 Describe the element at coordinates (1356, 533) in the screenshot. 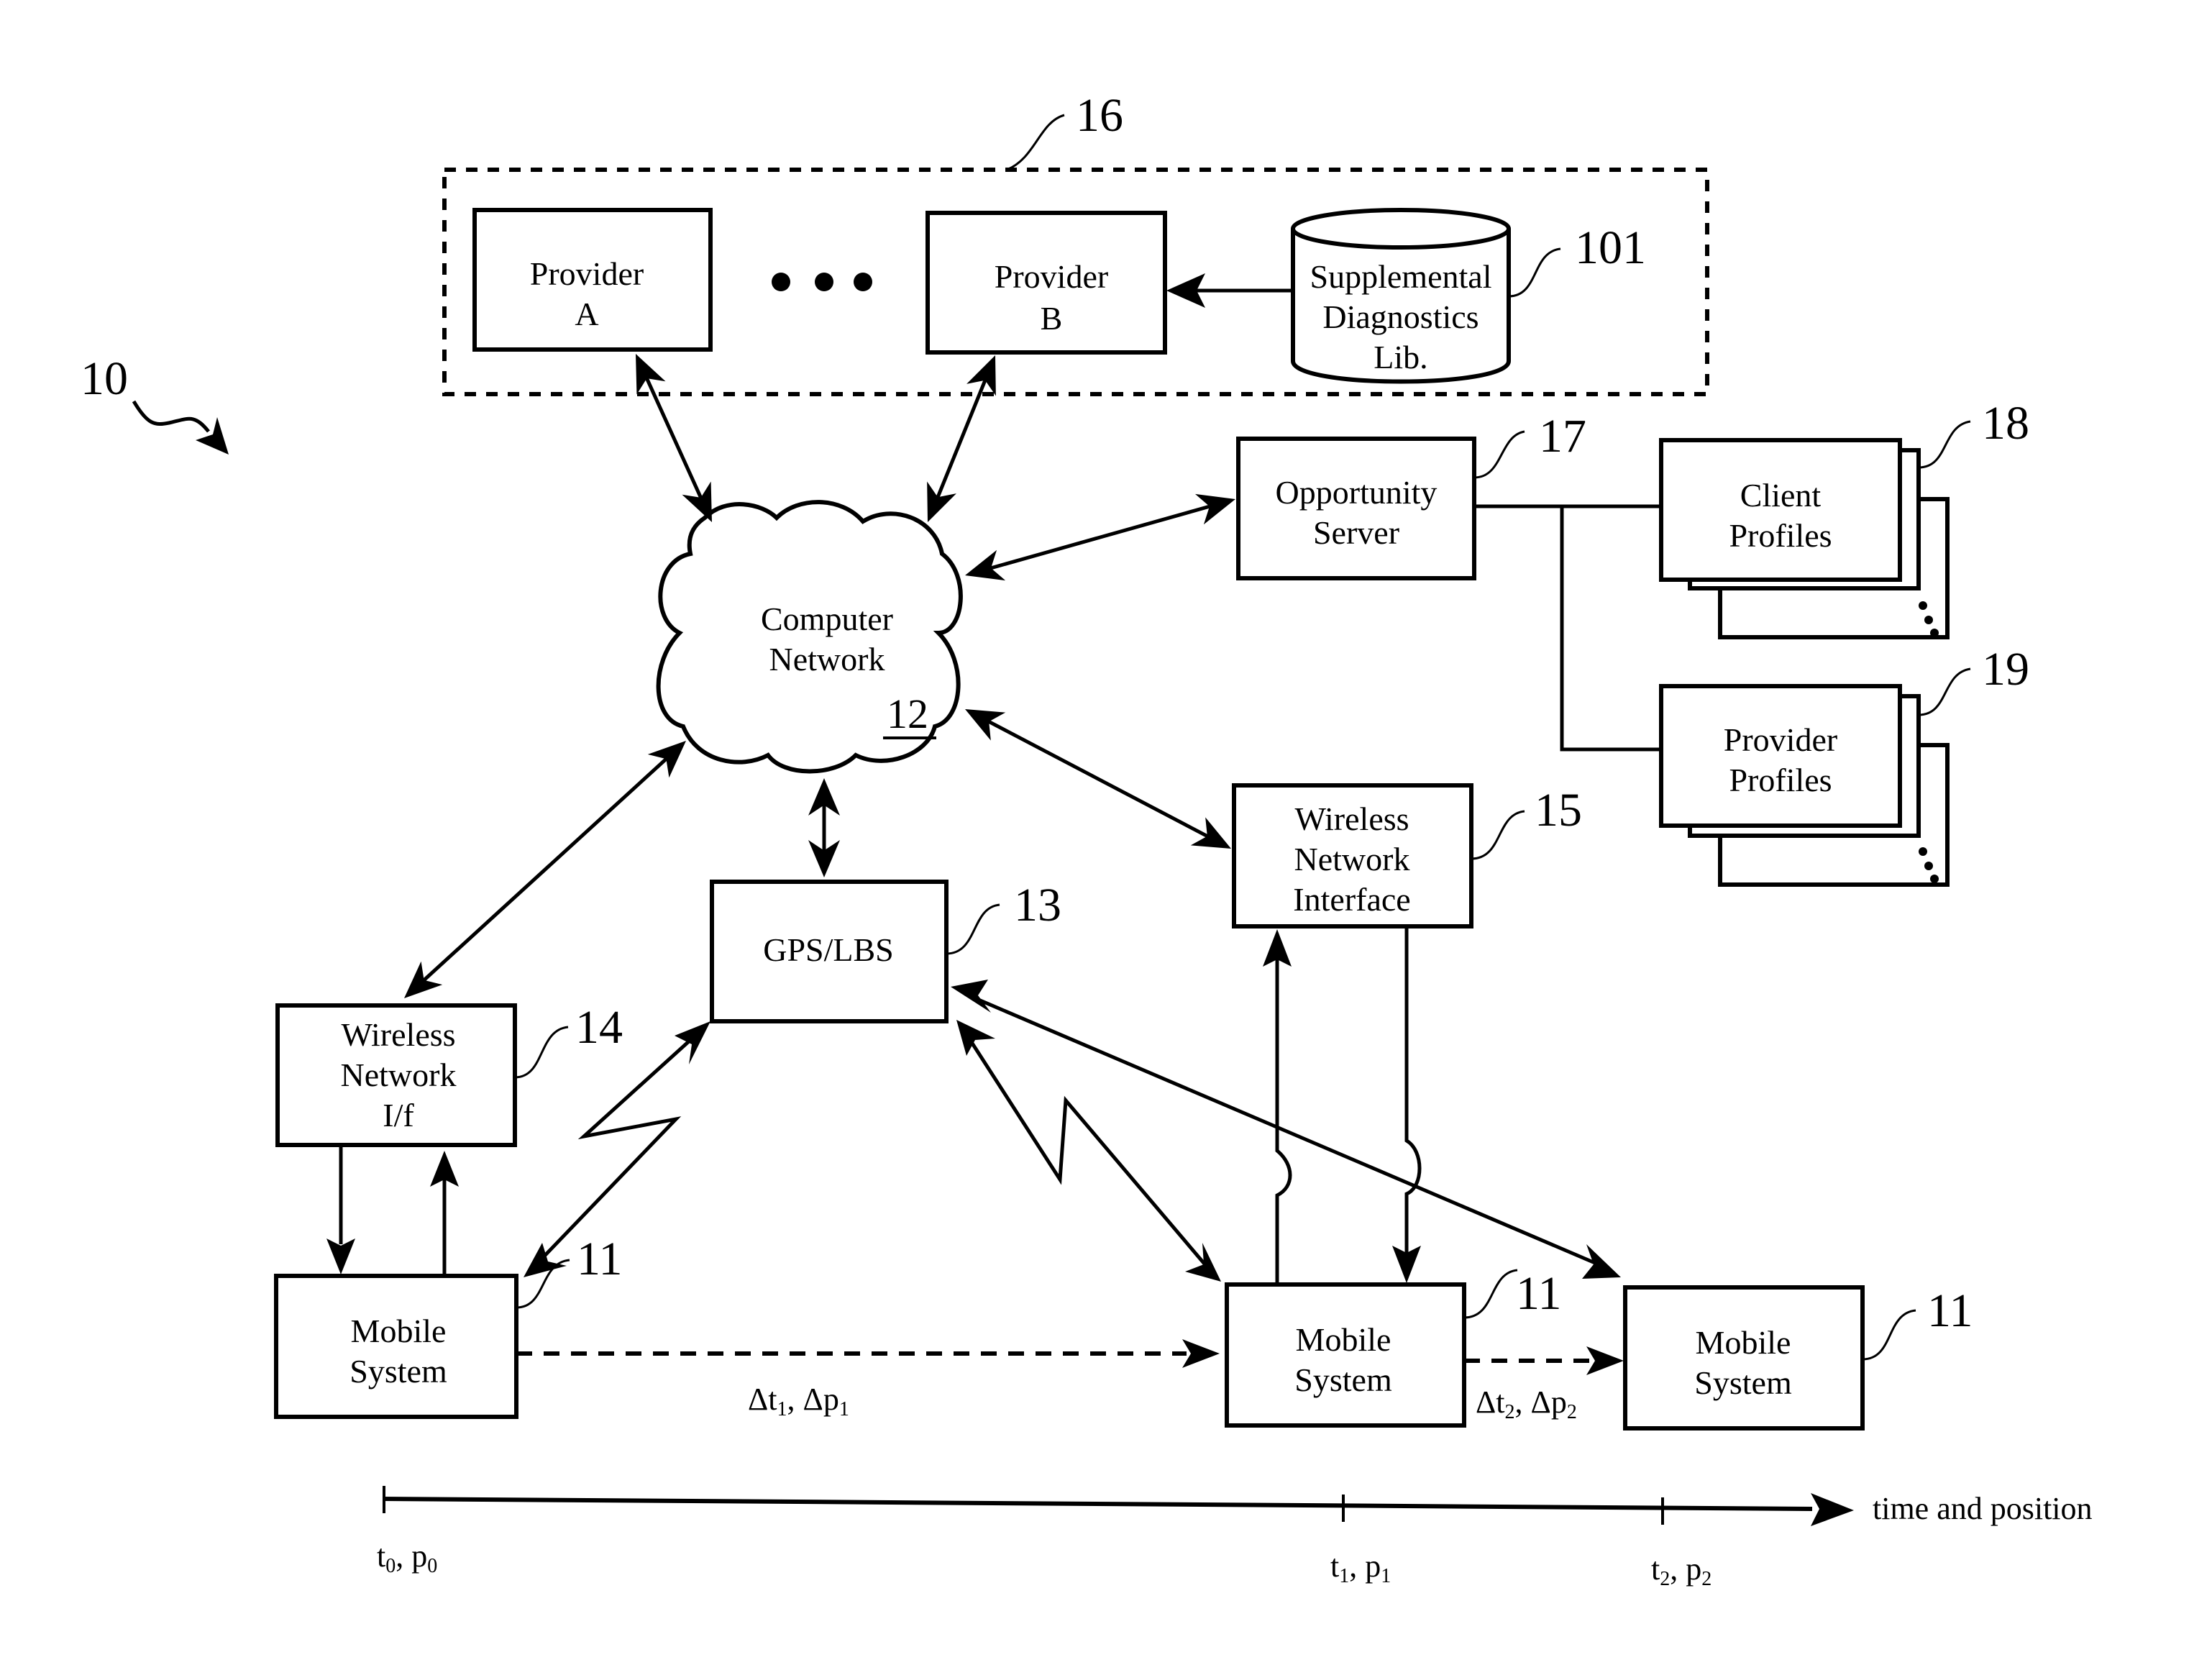

I see `opportunity-server-line2: Server` at that location.